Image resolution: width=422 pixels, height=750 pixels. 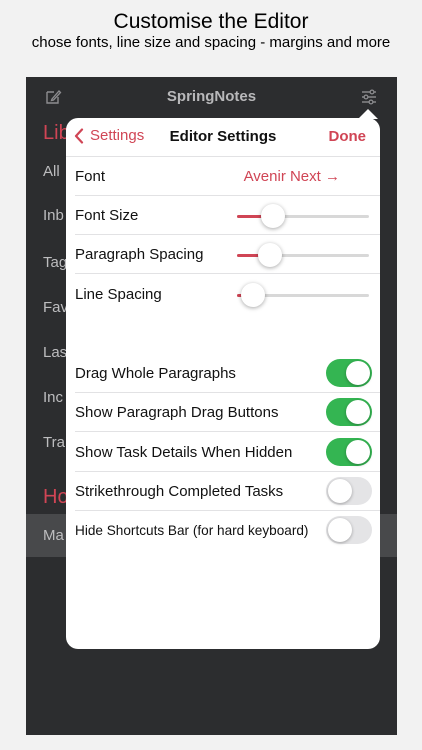 I want to click on line-spacing-row: Line Spacing, so click(x=223, y=294).